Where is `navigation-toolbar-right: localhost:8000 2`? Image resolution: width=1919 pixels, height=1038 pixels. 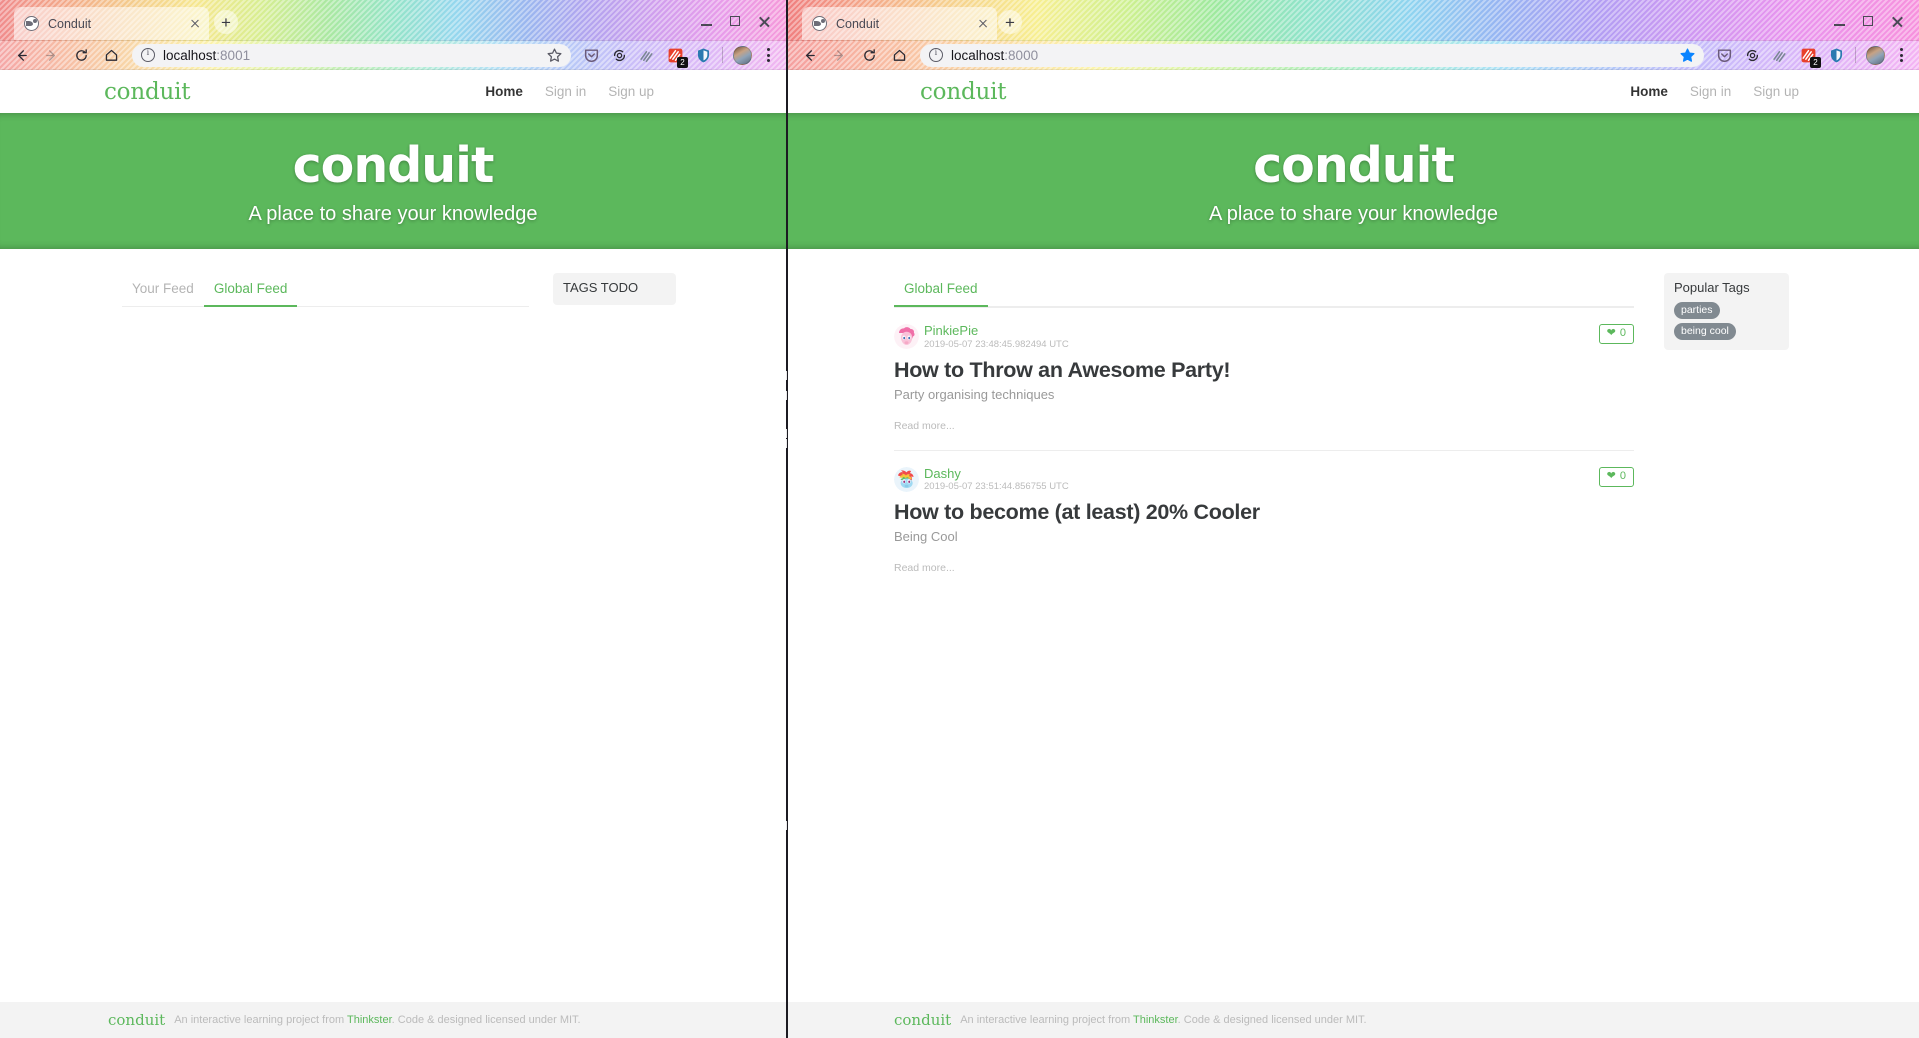 navigation-toolbar-right: localhost:8000 2 is located at coordinates (1353, 55).